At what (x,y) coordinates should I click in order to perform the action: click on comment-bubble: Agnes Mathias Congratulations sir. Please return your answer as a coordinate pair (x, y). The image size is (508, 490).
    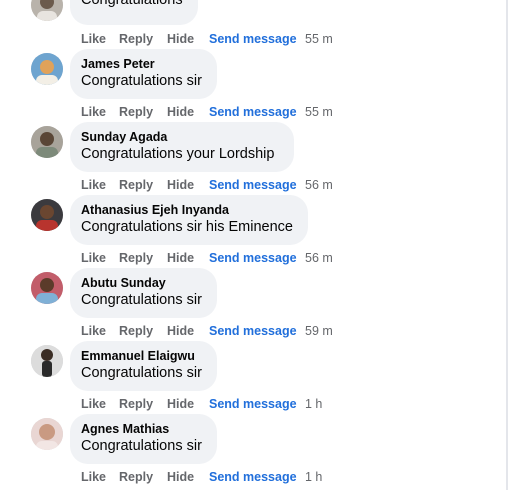
    Looking at the image, I should click on (143, 439).